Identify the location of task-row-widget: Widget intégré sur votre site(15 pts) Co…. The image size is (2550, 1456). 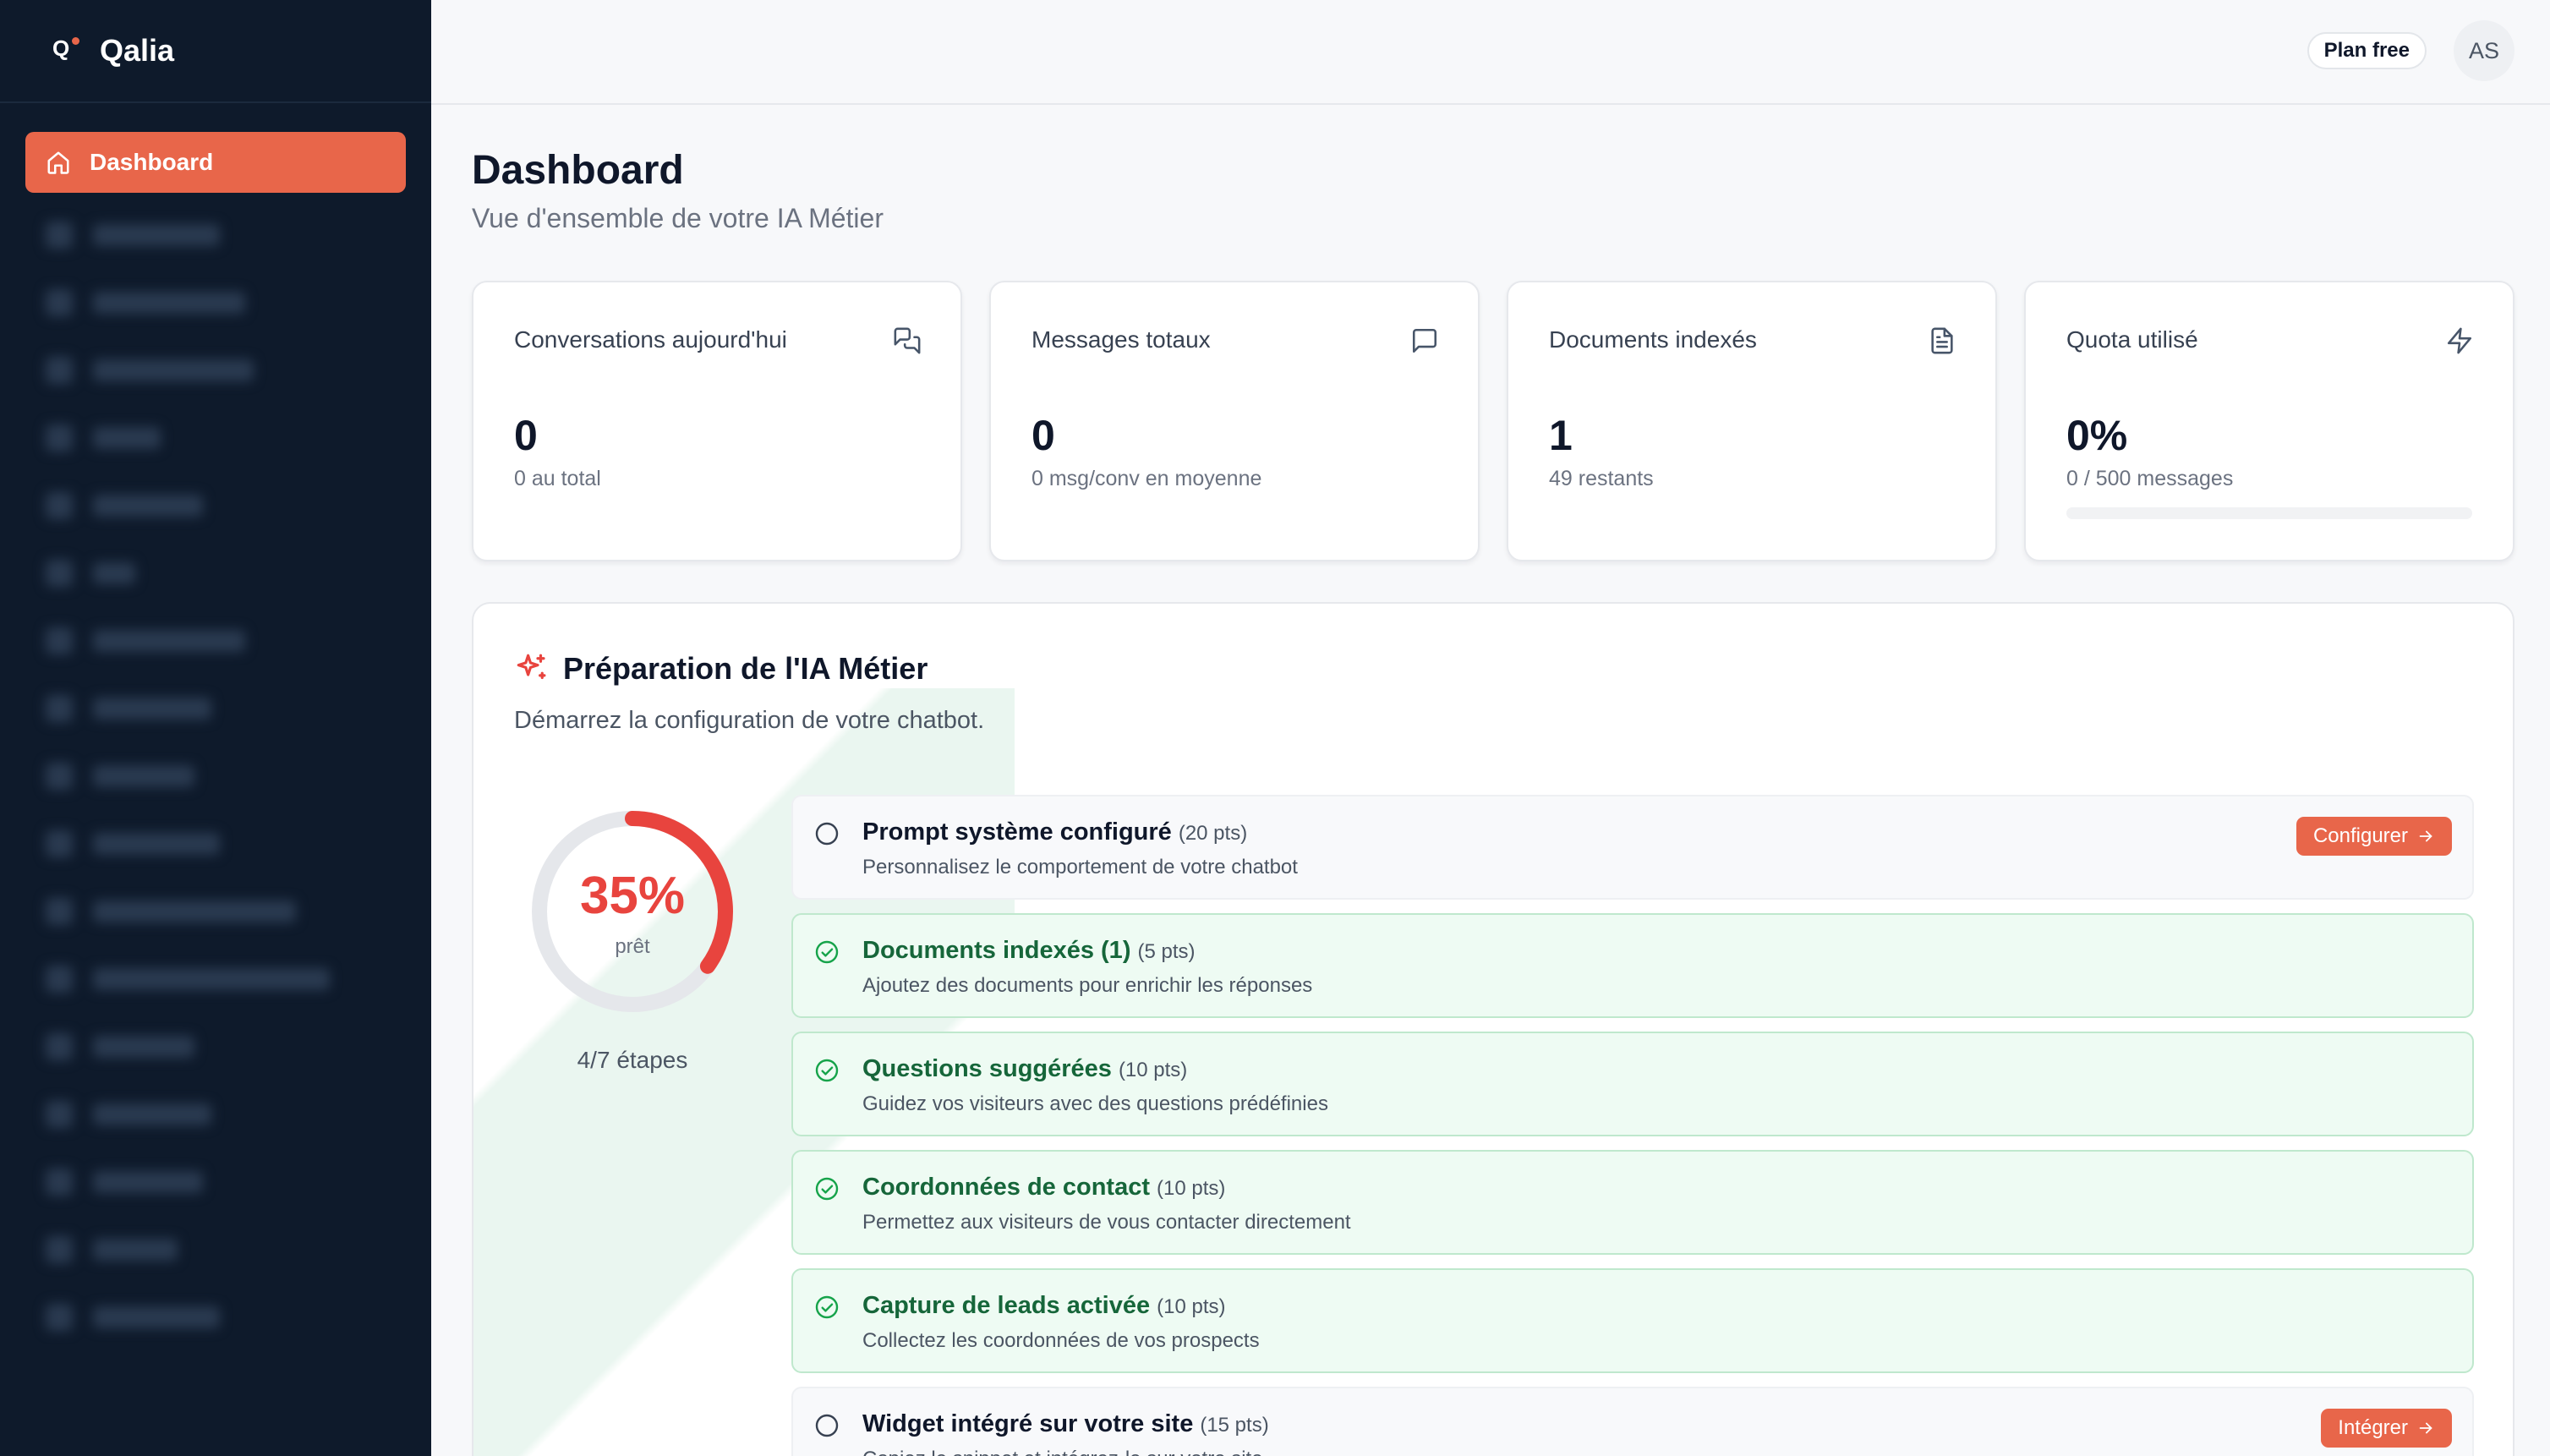
(1632, 1422).